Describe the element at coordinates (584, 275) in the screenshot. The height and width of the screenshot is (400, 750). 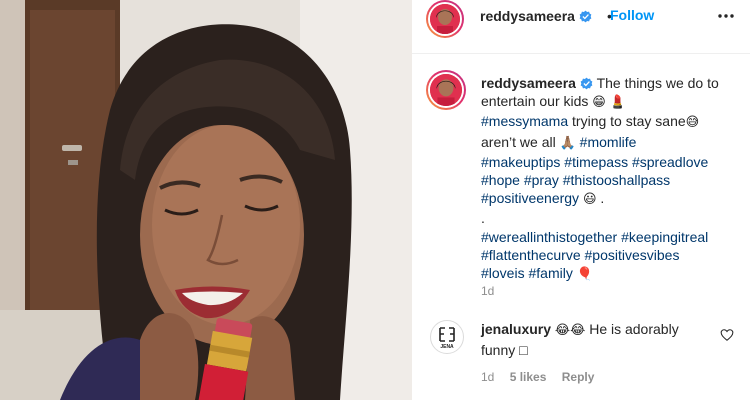
I see `balloon-emoji-icon: 🎈` at that location.